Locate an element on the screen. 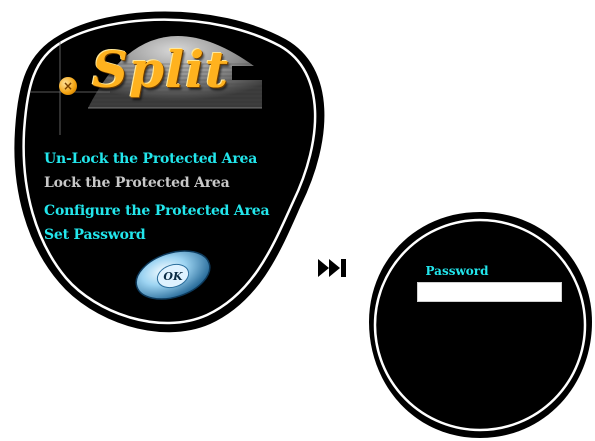  menu-item-unlock: Un-Lock the Protected Area is located at coordinates (150, 159).